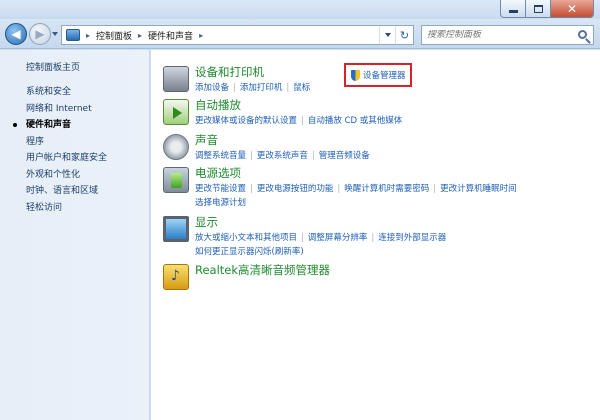 This screenshot has width=600, height=420. I want to click on category-links: 调整系统音量 | 更改系统声音 | 管理音频设备, so click(282, 155).